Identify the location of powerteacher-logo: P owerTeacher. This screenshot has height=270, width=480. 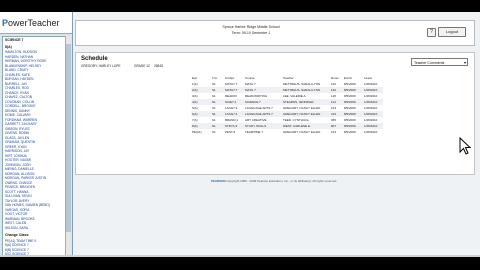
(36, 23).